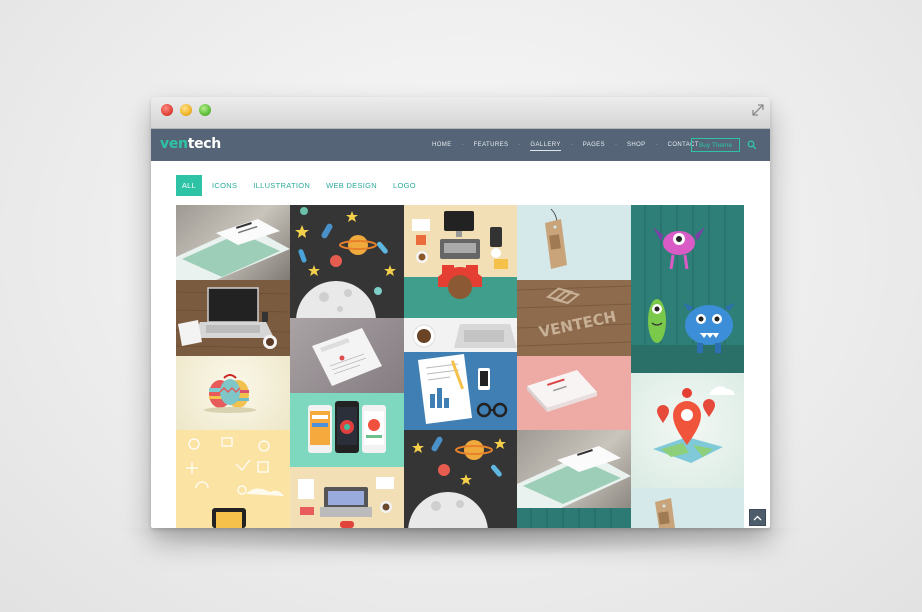 Image resolution: width=922 pixels, height=612 pixels. I want to click on gallery-item-mobile-app-screens, so click(347, 430).